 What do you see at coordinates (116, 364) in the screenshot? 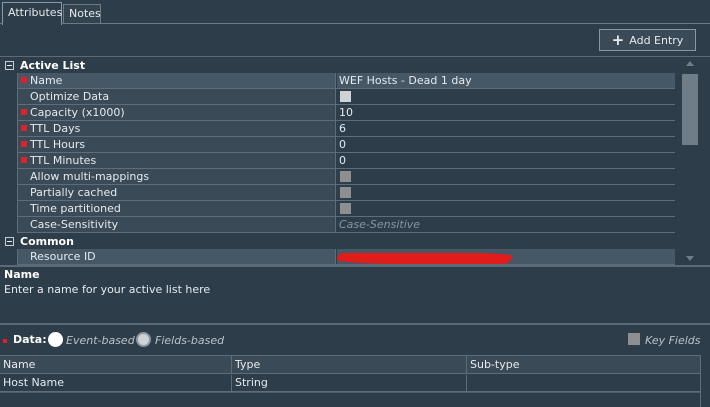
I see `column-header-name: Name` at bounding box center [116, 364].